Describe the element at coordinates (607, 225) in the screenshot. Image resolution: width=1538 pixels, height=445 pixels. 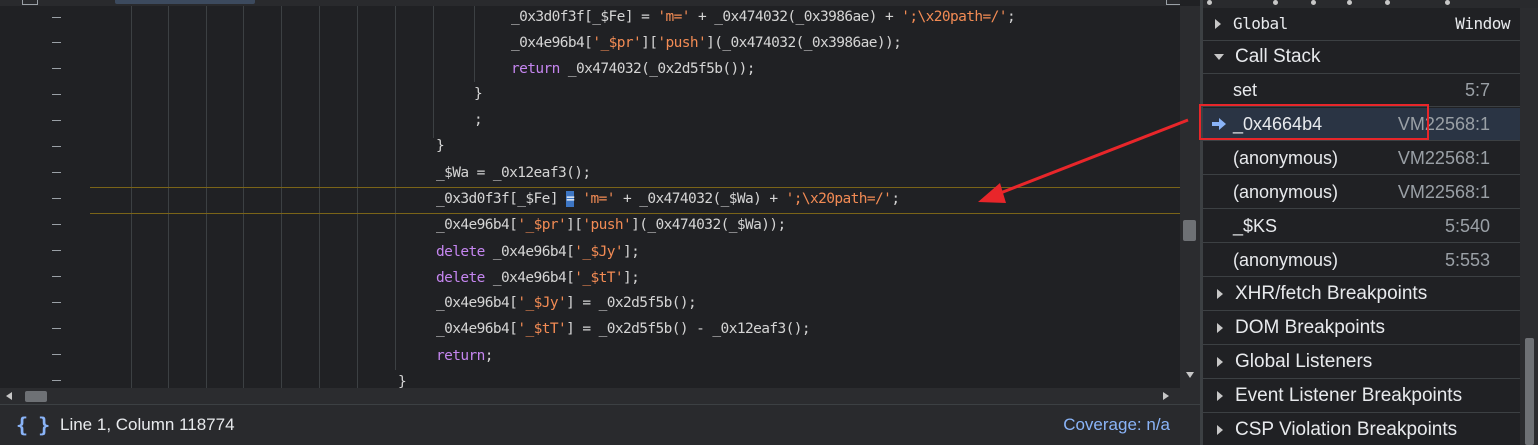
I see `code-token: 'push'` at that location.